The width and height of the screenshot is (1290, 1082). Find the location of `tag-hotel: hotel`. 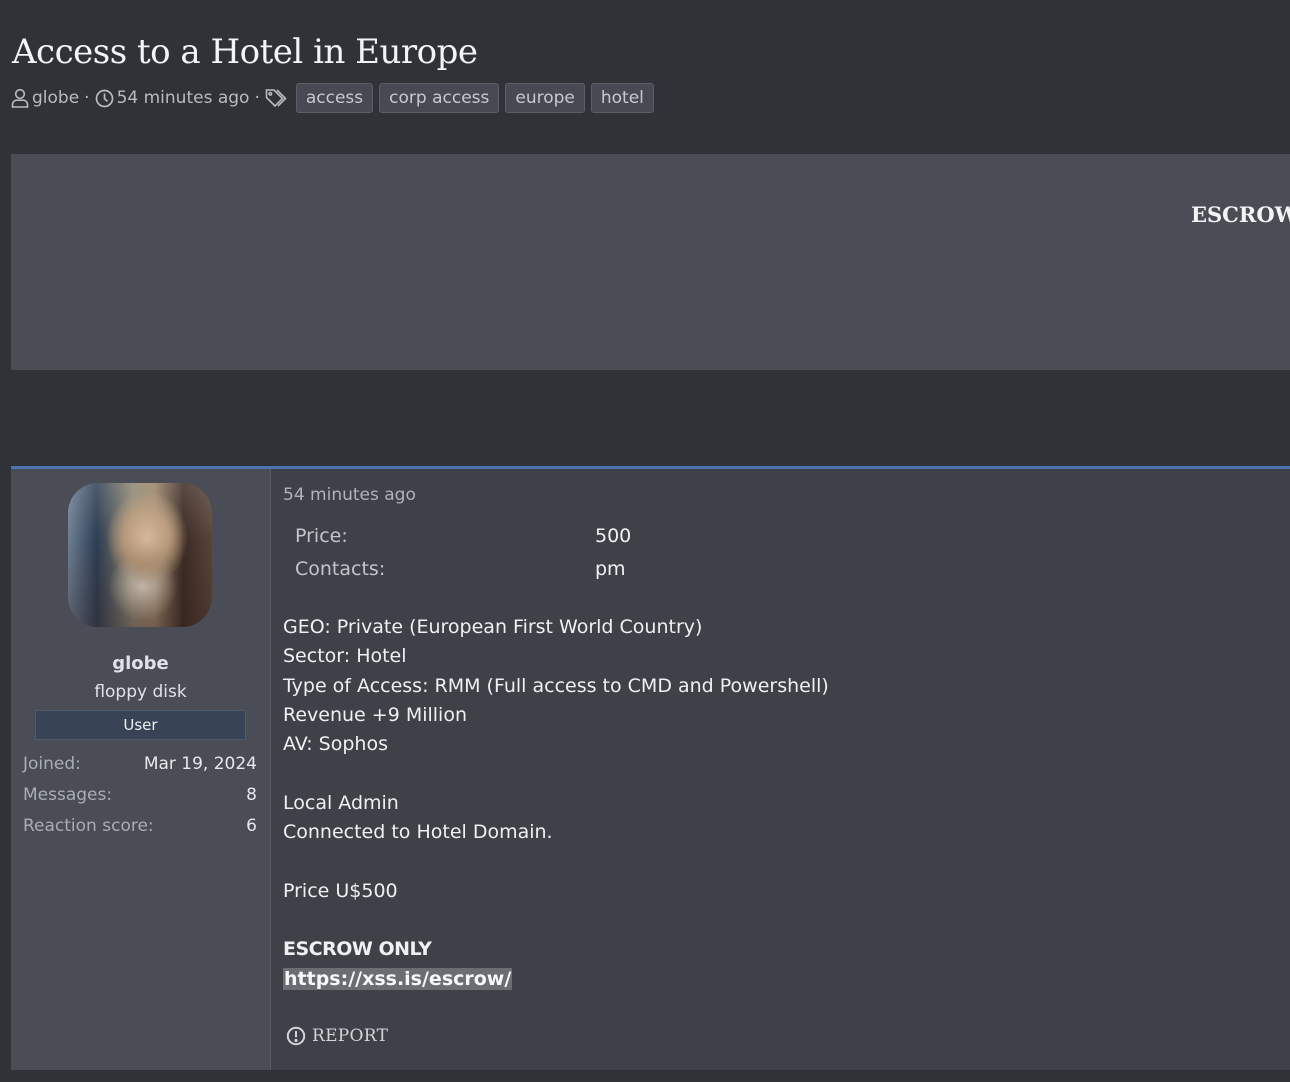

tag-hotel: hotel is located at coordinates (622, 98).